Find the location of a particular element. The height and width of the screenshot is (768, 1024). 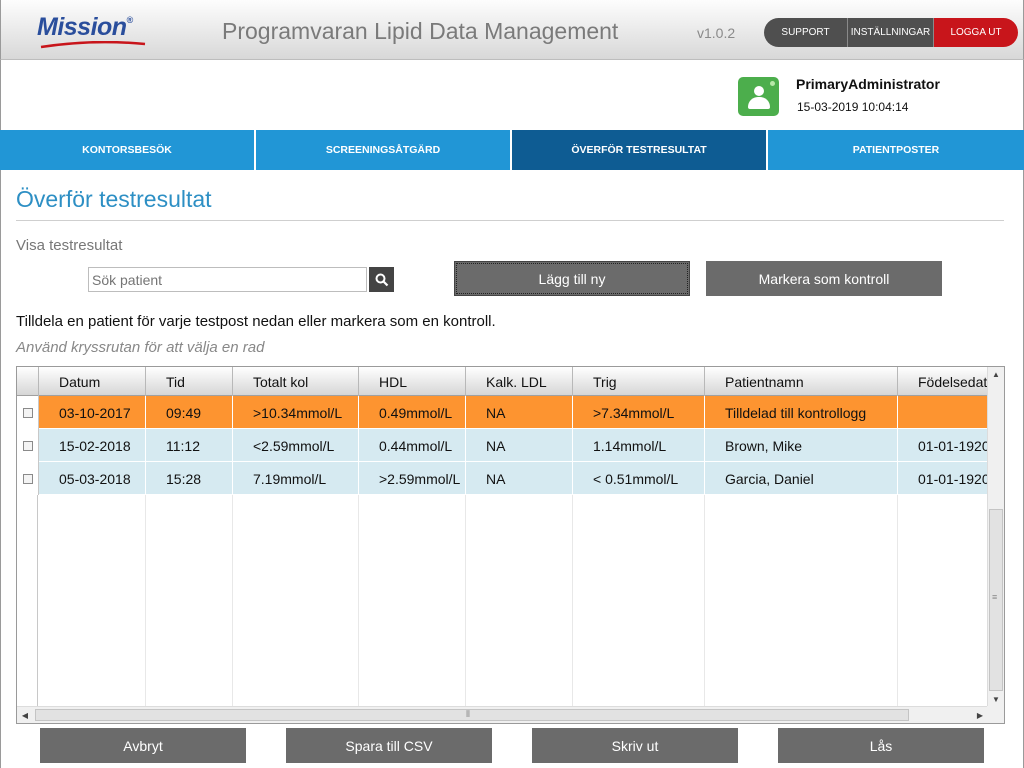

table-cell: <2.59mmol/L is located at coordinates (296, 445).